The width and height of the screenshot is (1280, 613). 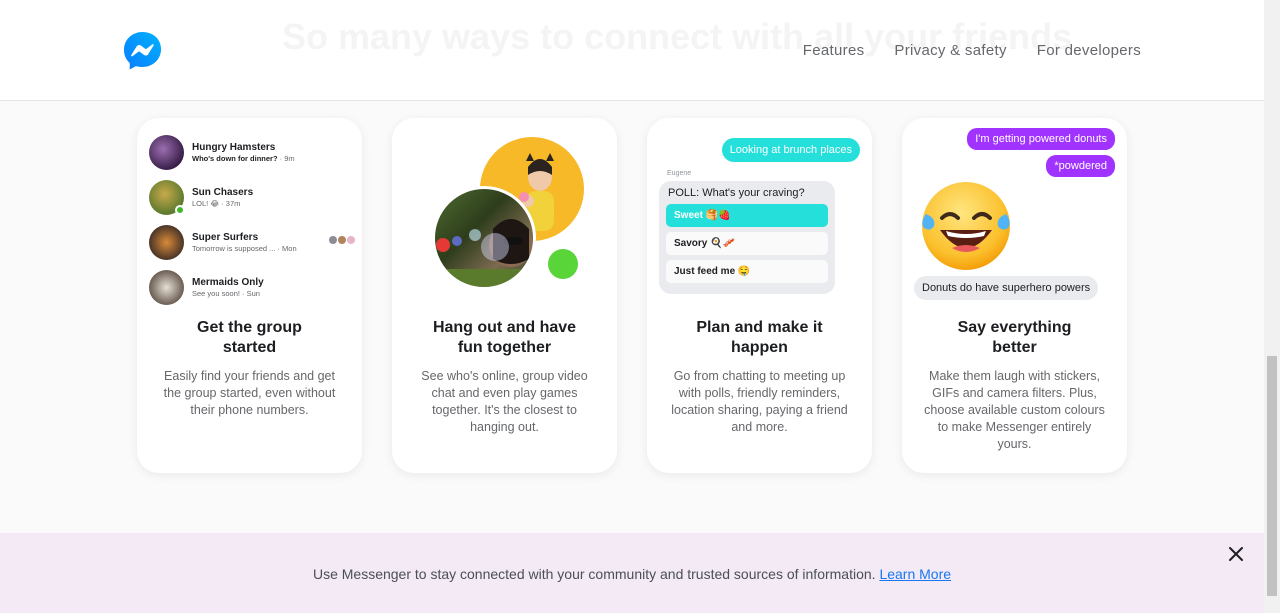 I want to click on poll-question: POLL: What's your craving?, so click(x=736, y=193).